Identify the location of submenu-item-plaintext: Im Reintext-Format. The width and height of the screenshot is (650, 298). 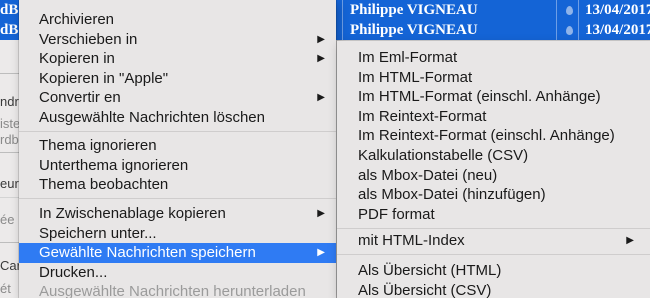
(493, 117).